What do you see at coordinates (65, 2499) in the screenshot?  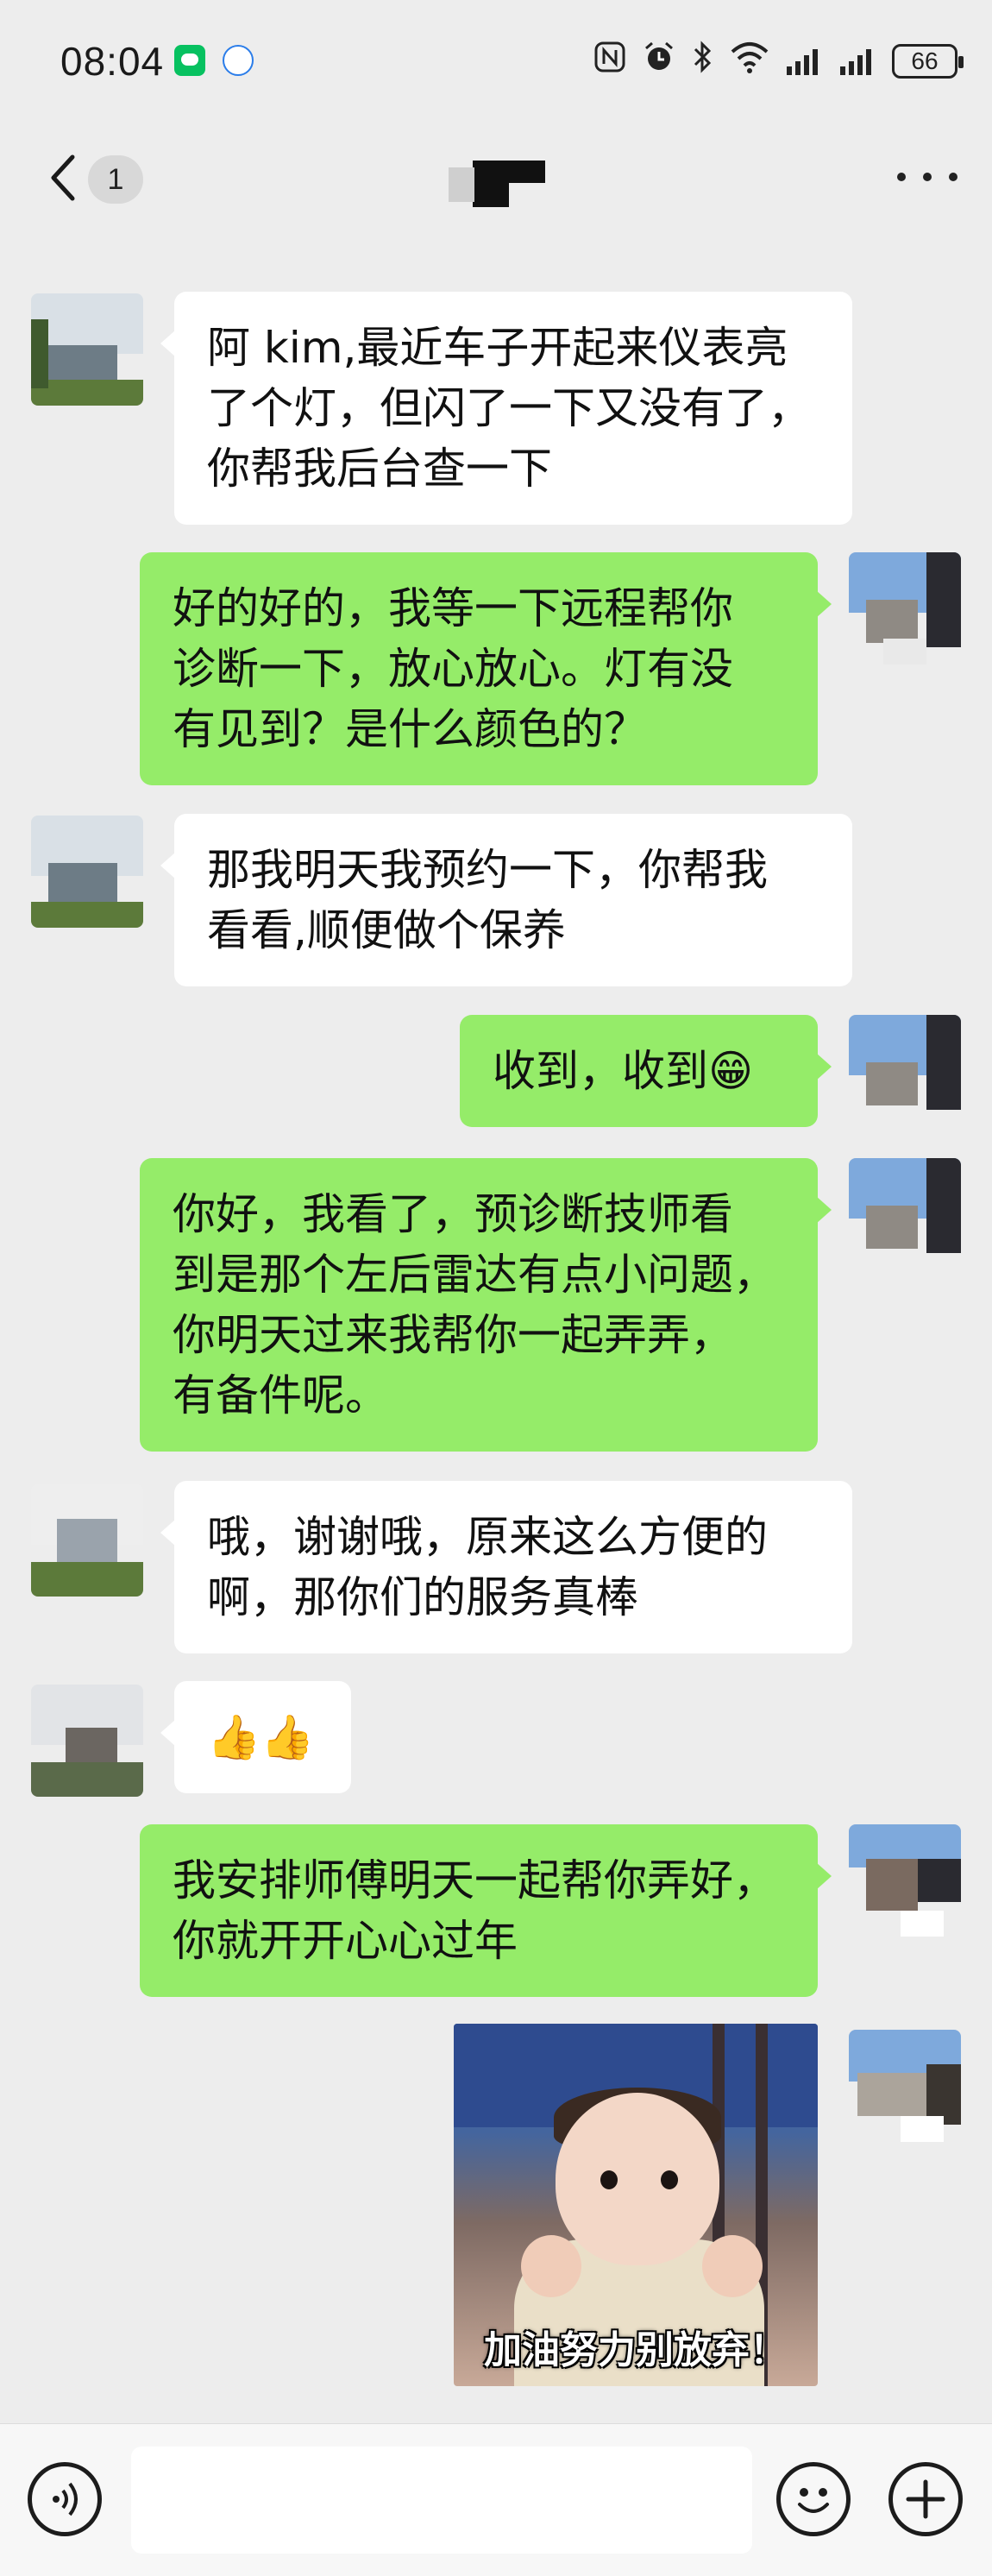 I see `voice-icon` at bounding box center [65, 2499].